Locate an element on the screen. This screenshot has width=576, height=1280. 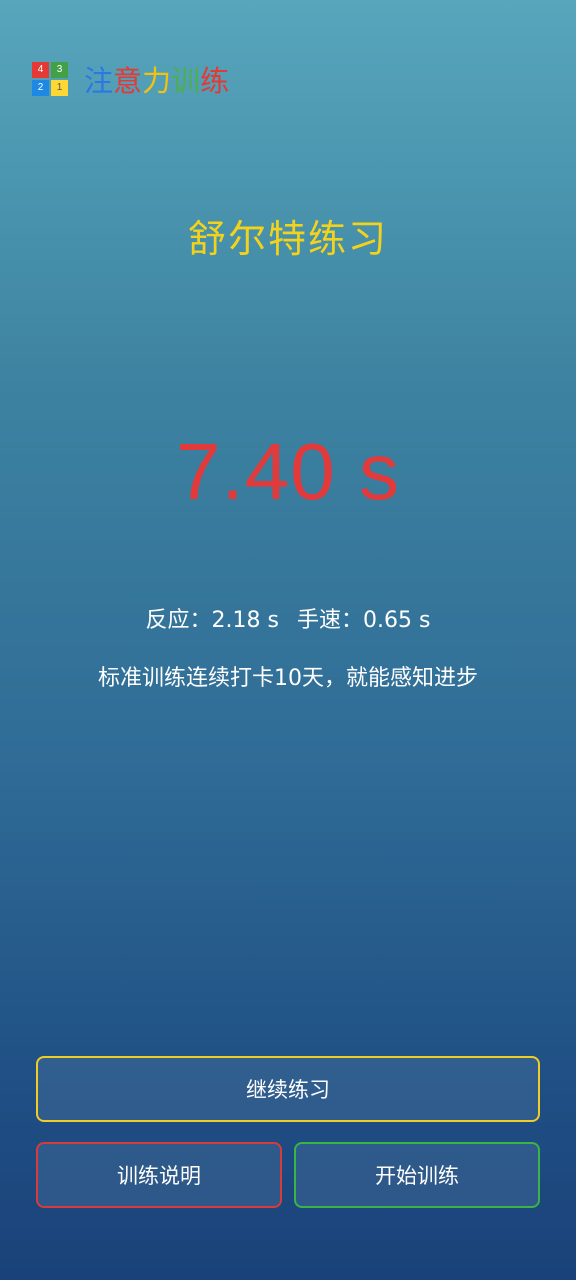
logo-cell-3: 3 is located at coordinates (59, 70).